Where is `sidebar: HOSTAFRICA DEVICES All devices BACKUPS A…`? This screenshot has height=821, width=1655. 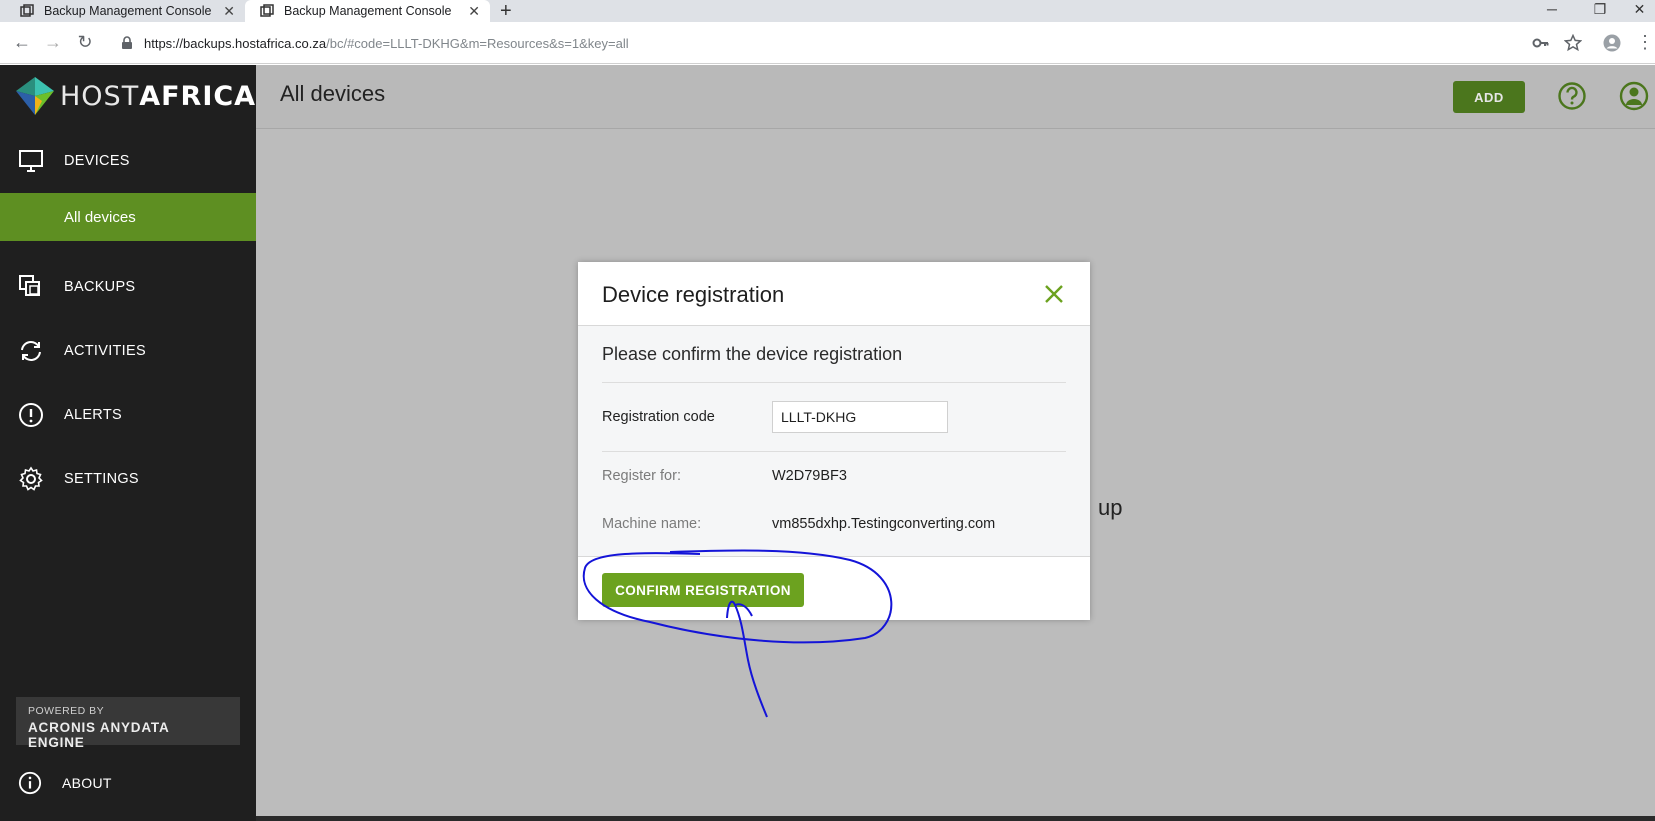
sidebar: HOSTAFRICA DEVICES All devices BACKUPS A… is located at coordinates (128, 443).